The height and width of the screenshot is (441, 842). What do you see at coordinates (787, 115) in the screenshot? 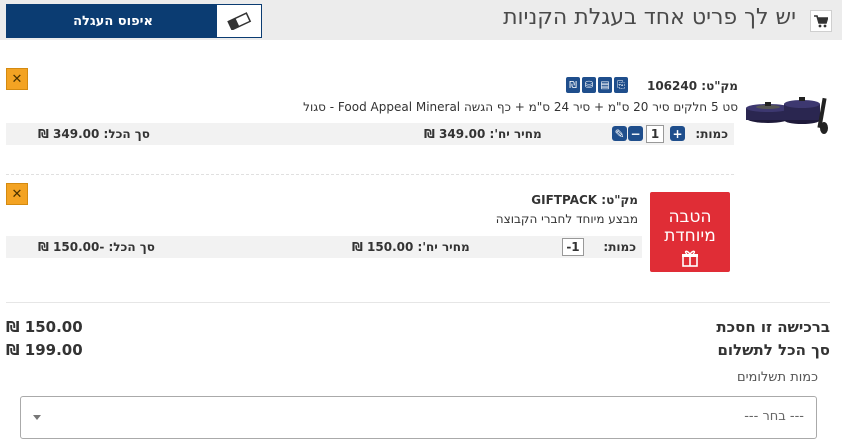
I see `product-image` at bounding box center [787, 115].